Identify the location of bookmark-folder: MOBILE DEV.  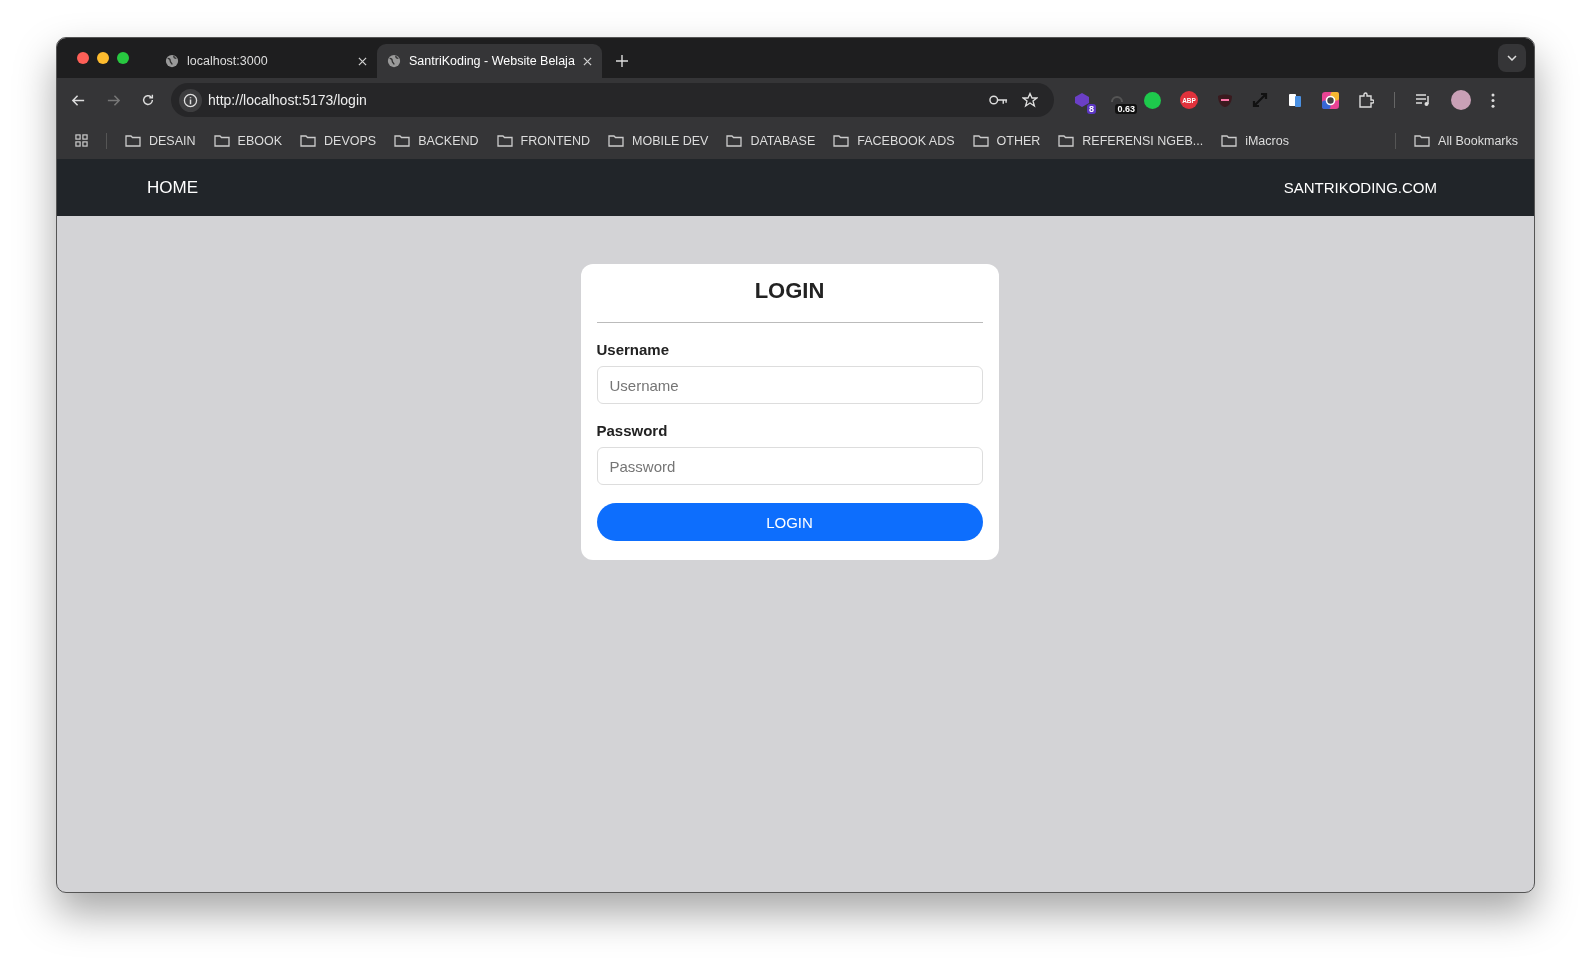
(658, 140).